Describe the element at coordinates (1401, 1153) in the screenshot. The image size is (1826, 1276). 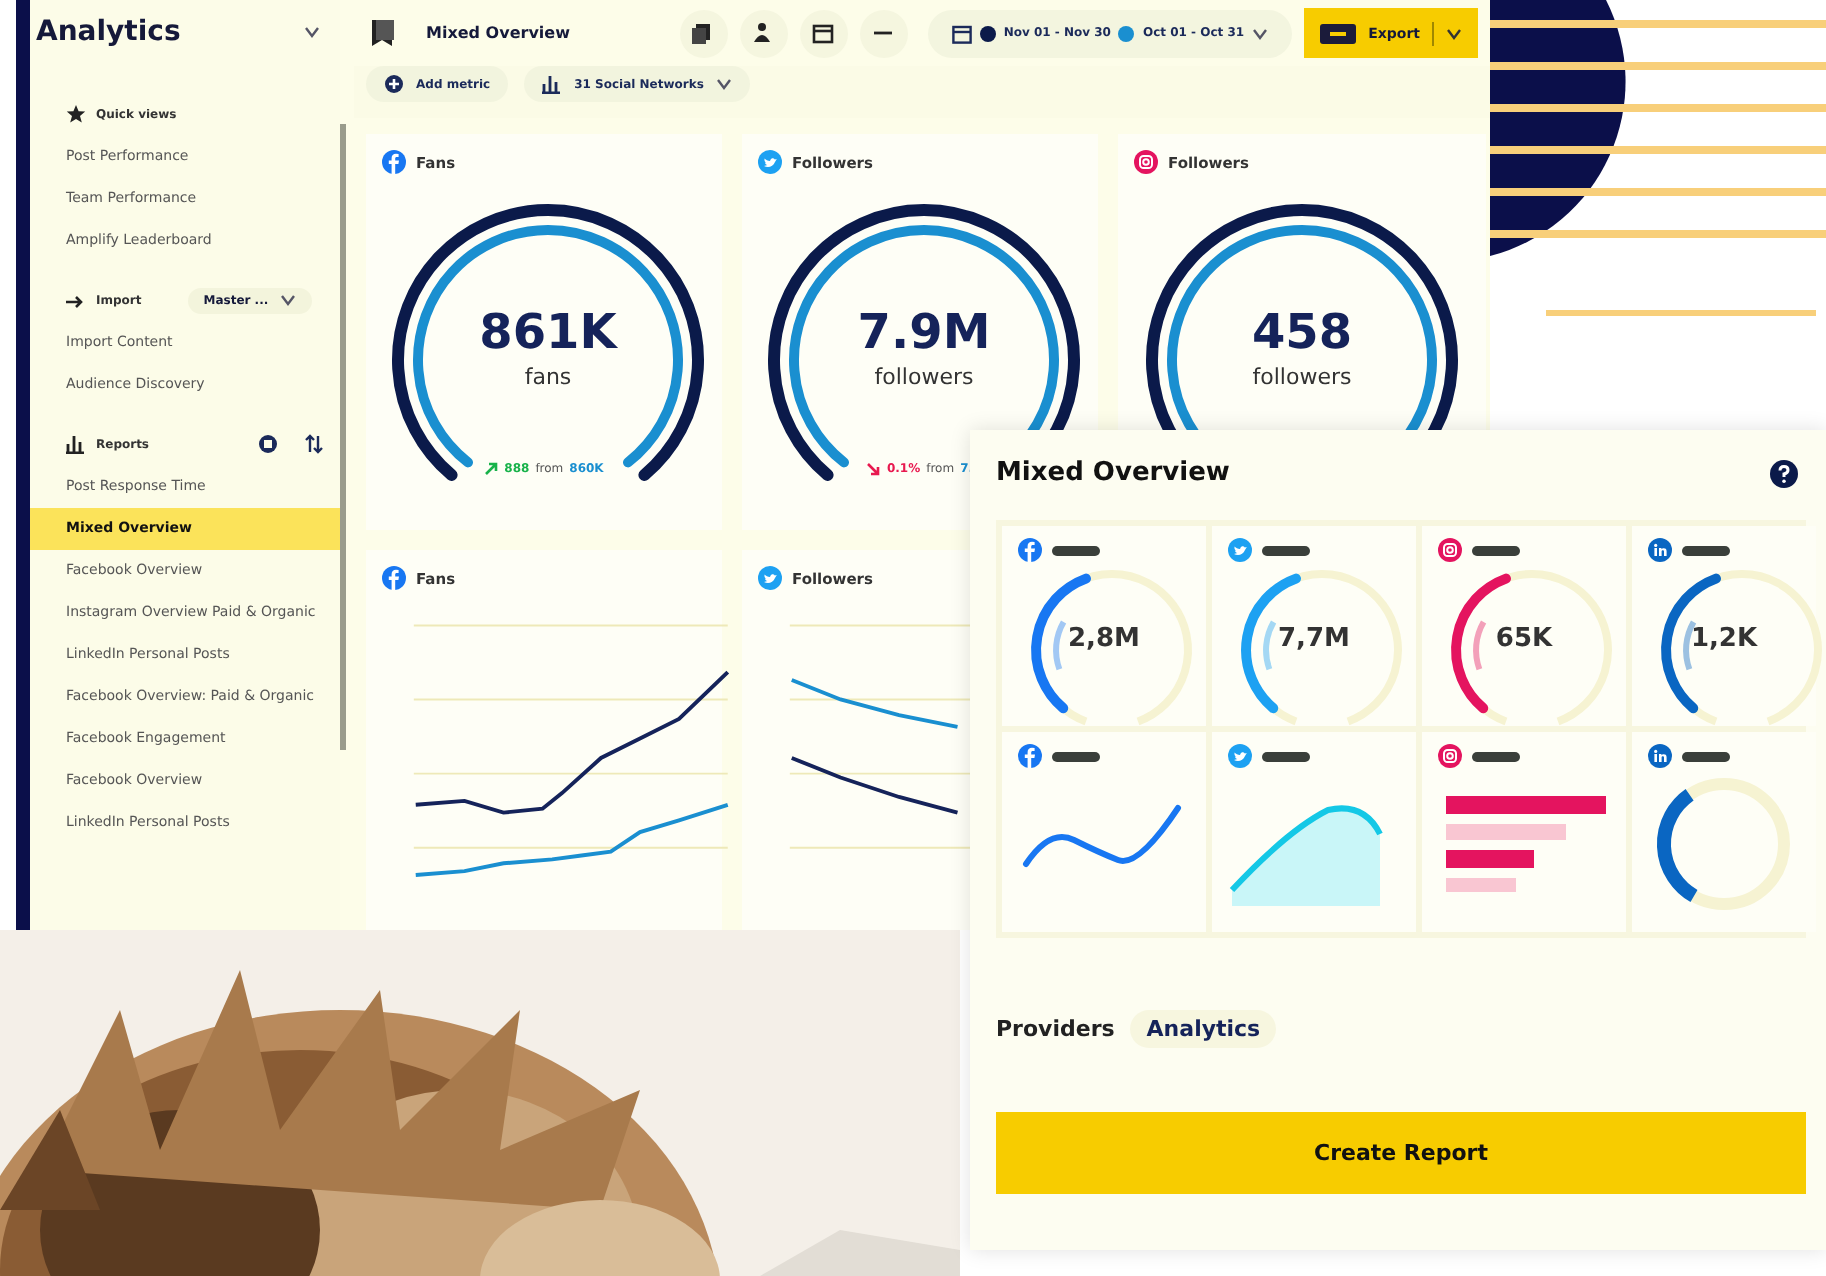
I see `create-report-button: Create Report` at that location.